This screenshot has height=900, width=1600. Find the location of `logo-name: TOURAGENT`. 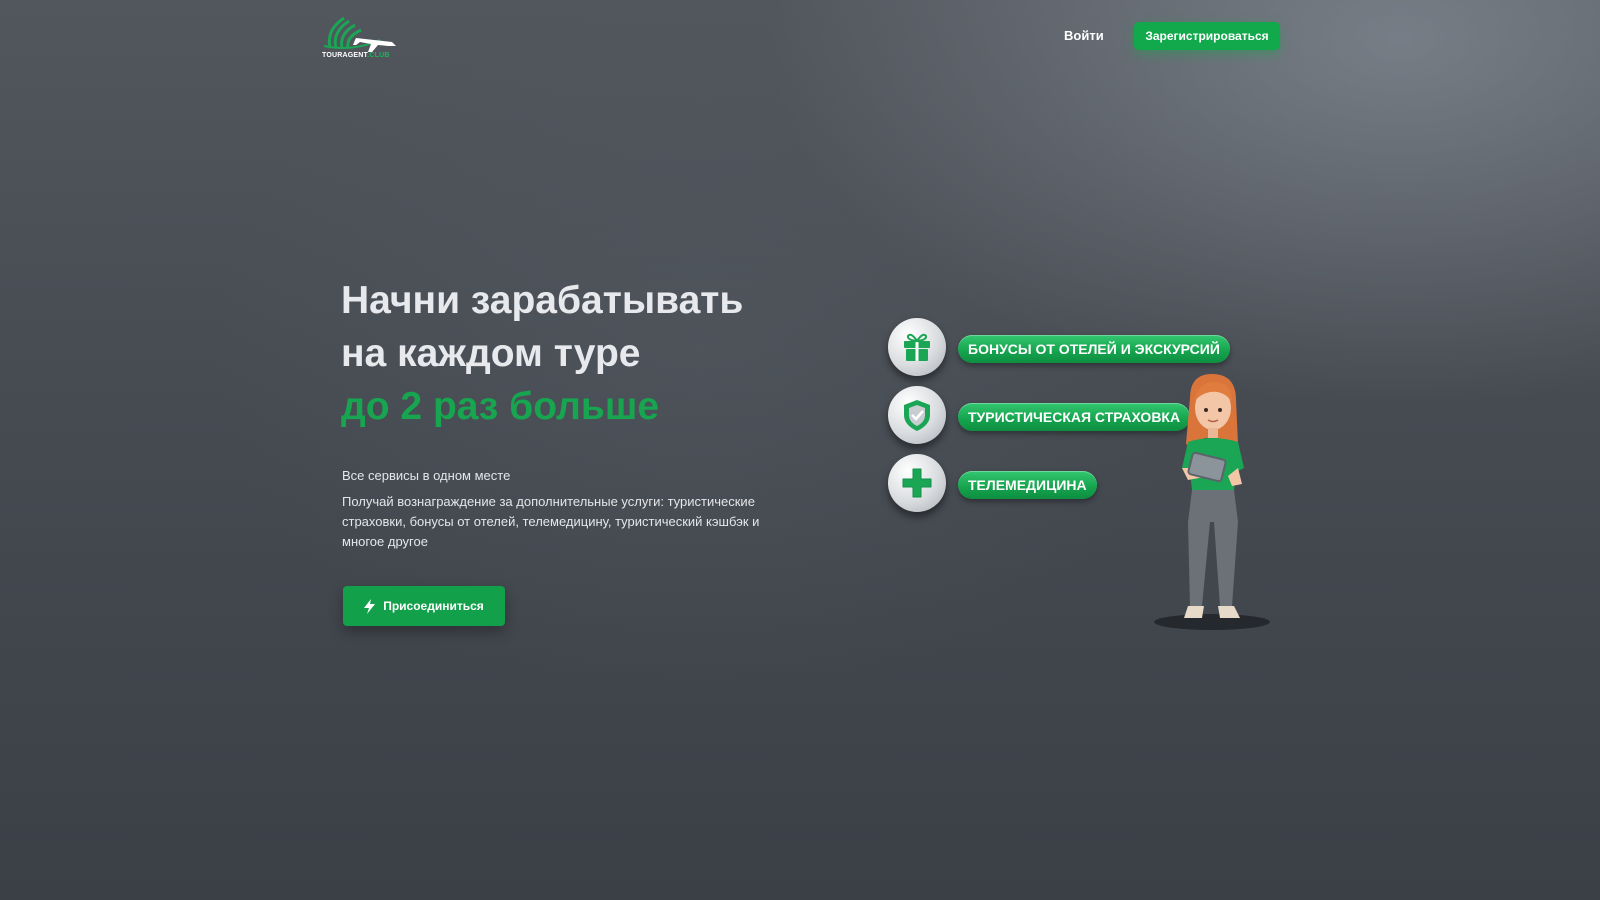

logo-name: TOURAGENT is located at coordinates (345, 55).